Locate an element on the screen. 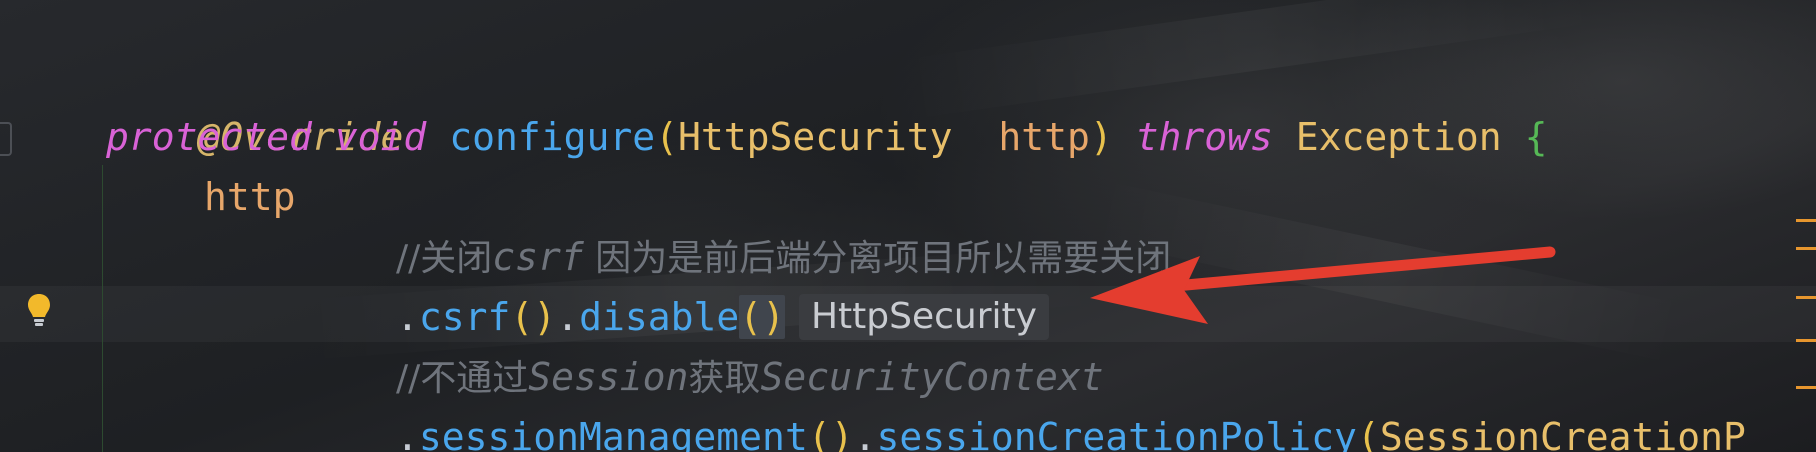  open-brace: { is located at coordinates (1536, 137).